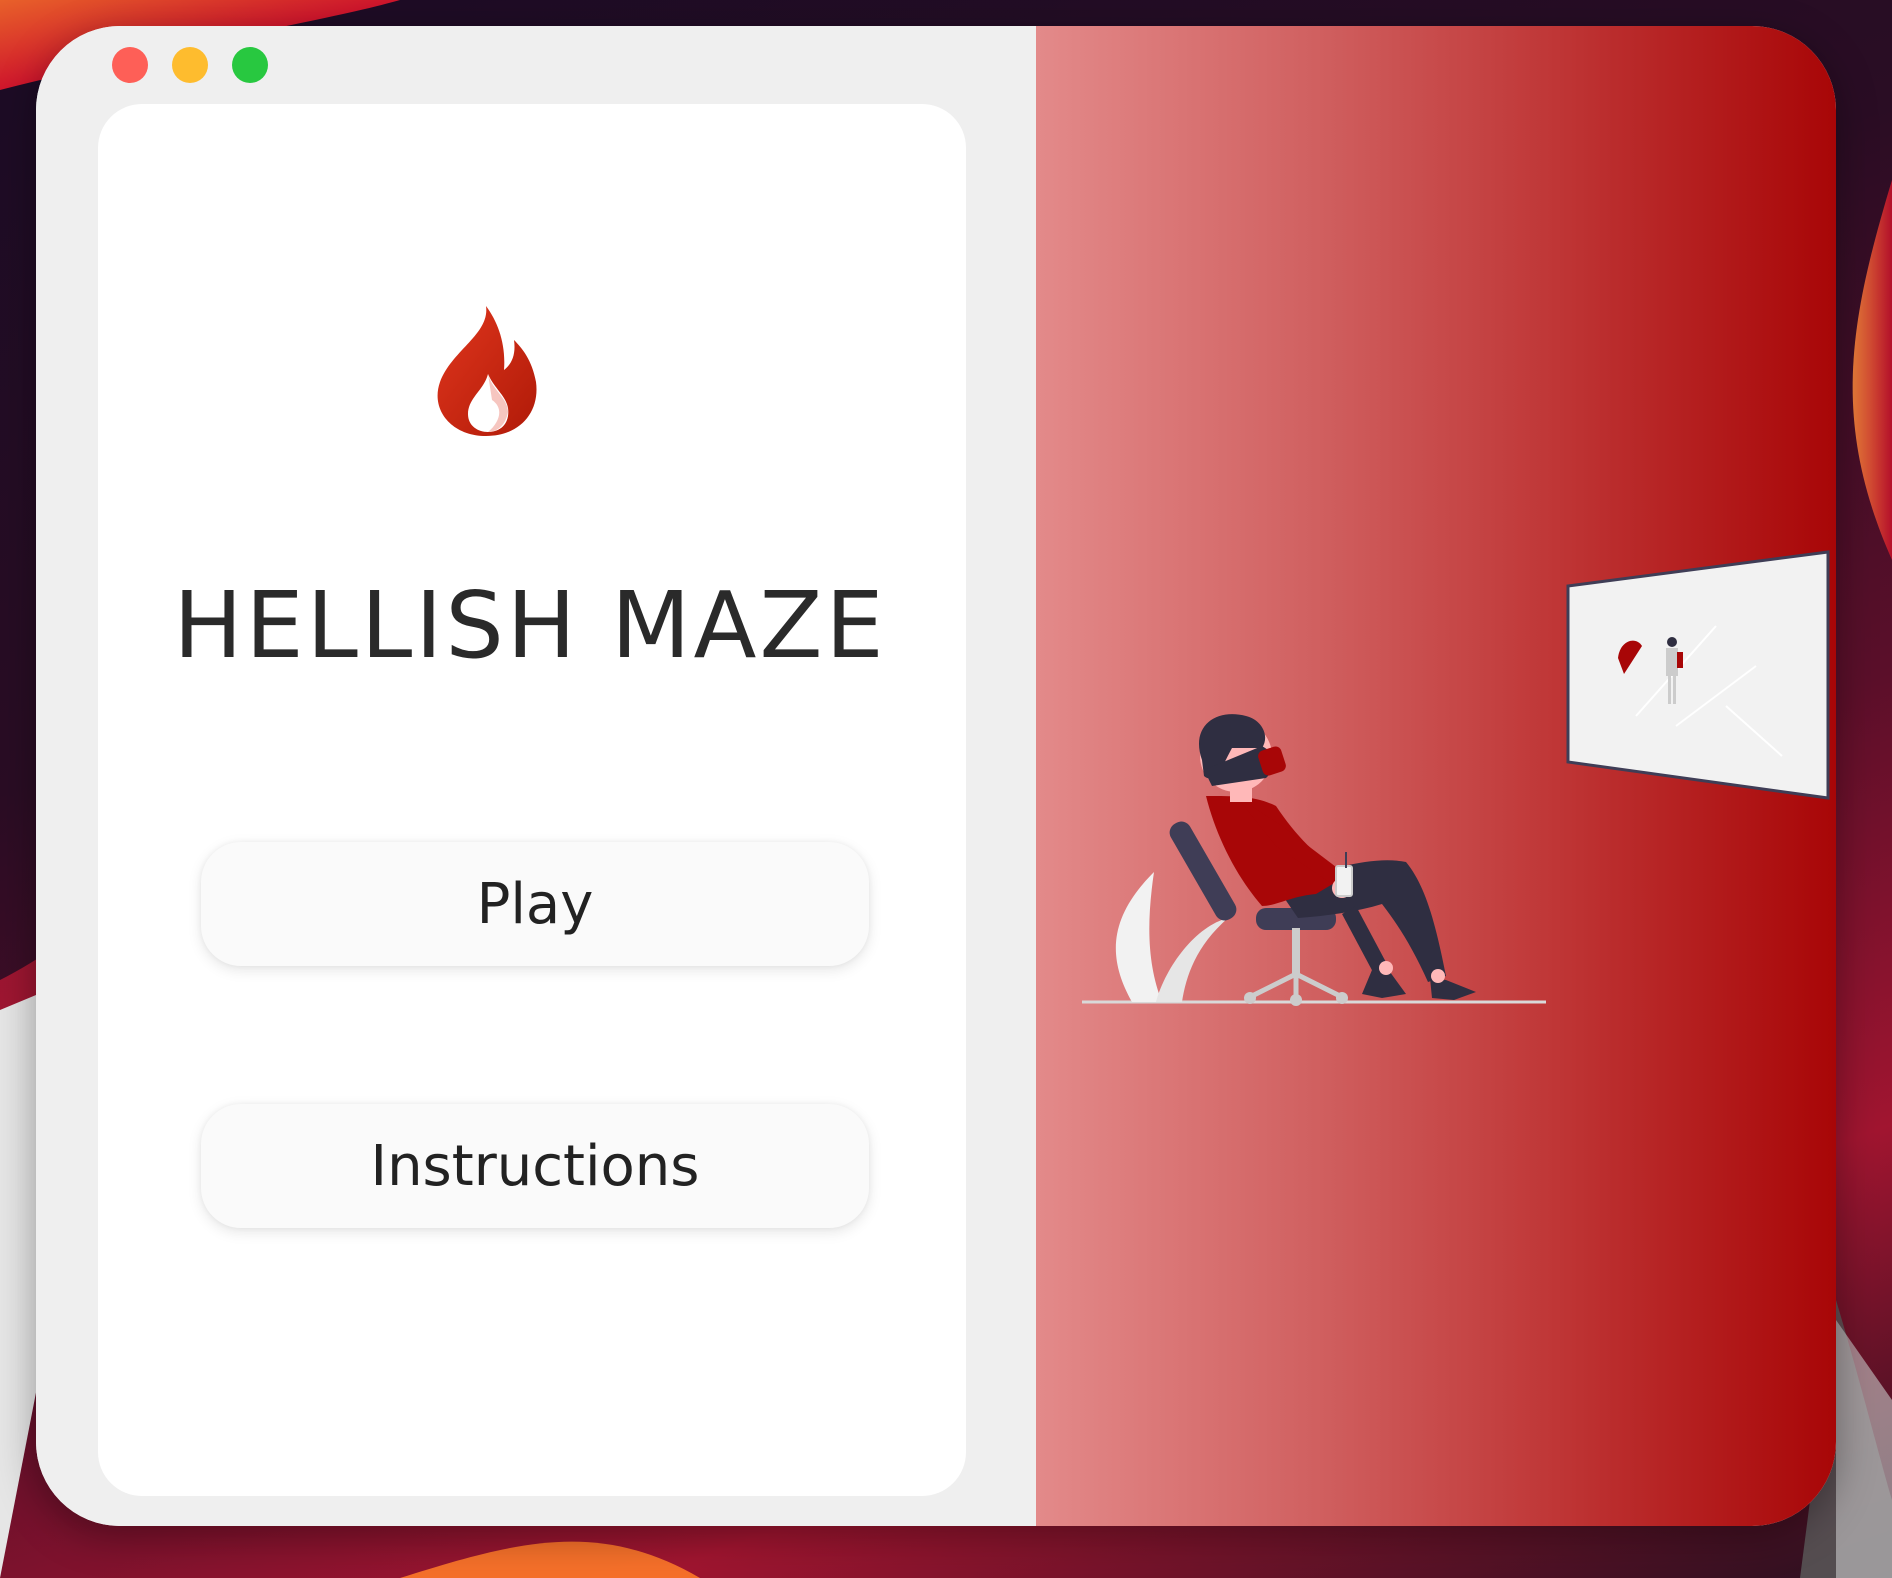 The width and height of the screenshot is (1892, 1578). I want to click on person-with-vr-headset-icon, so click(1456, 778).